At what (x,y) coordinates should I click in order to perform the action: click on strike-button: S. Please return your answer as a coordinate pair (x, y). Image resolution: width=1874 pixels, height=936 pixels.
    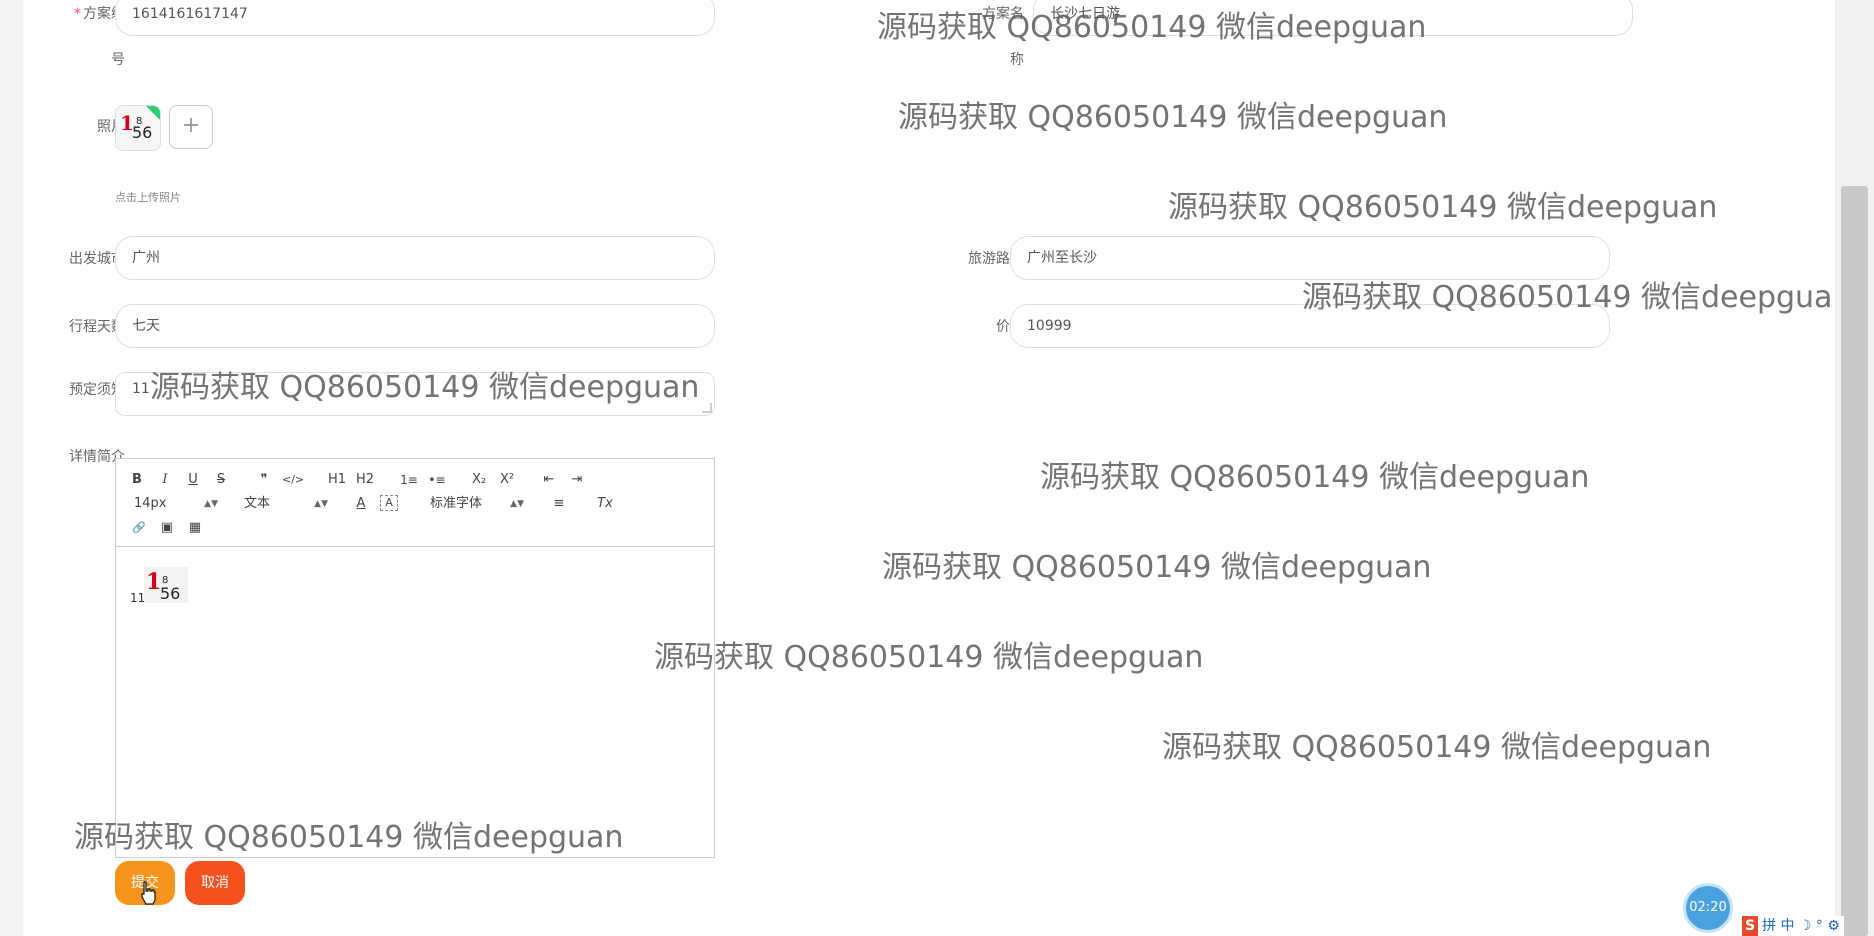
    Looking at the image, I should click on (221, 480).